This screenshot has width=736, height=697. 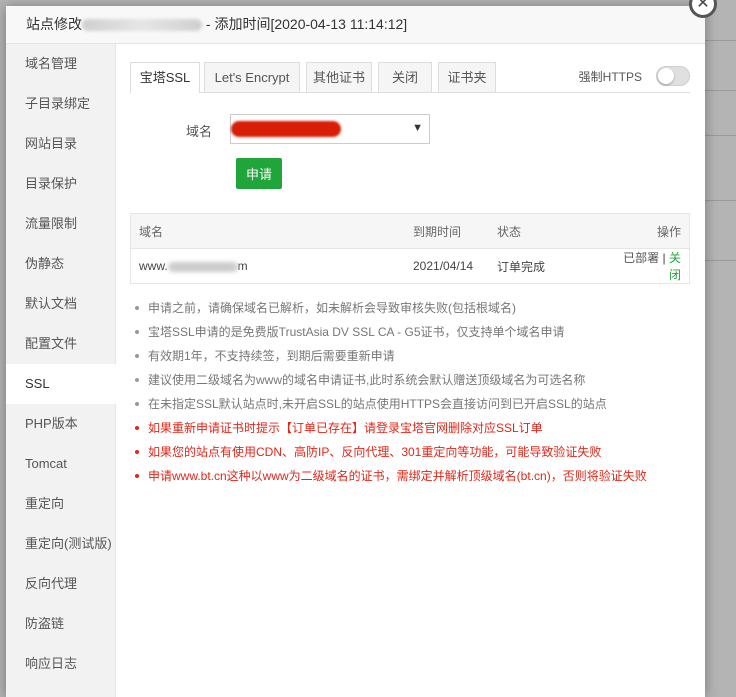 I want to click on close-ssl-link: 关闭, so click(x=675, y=266).